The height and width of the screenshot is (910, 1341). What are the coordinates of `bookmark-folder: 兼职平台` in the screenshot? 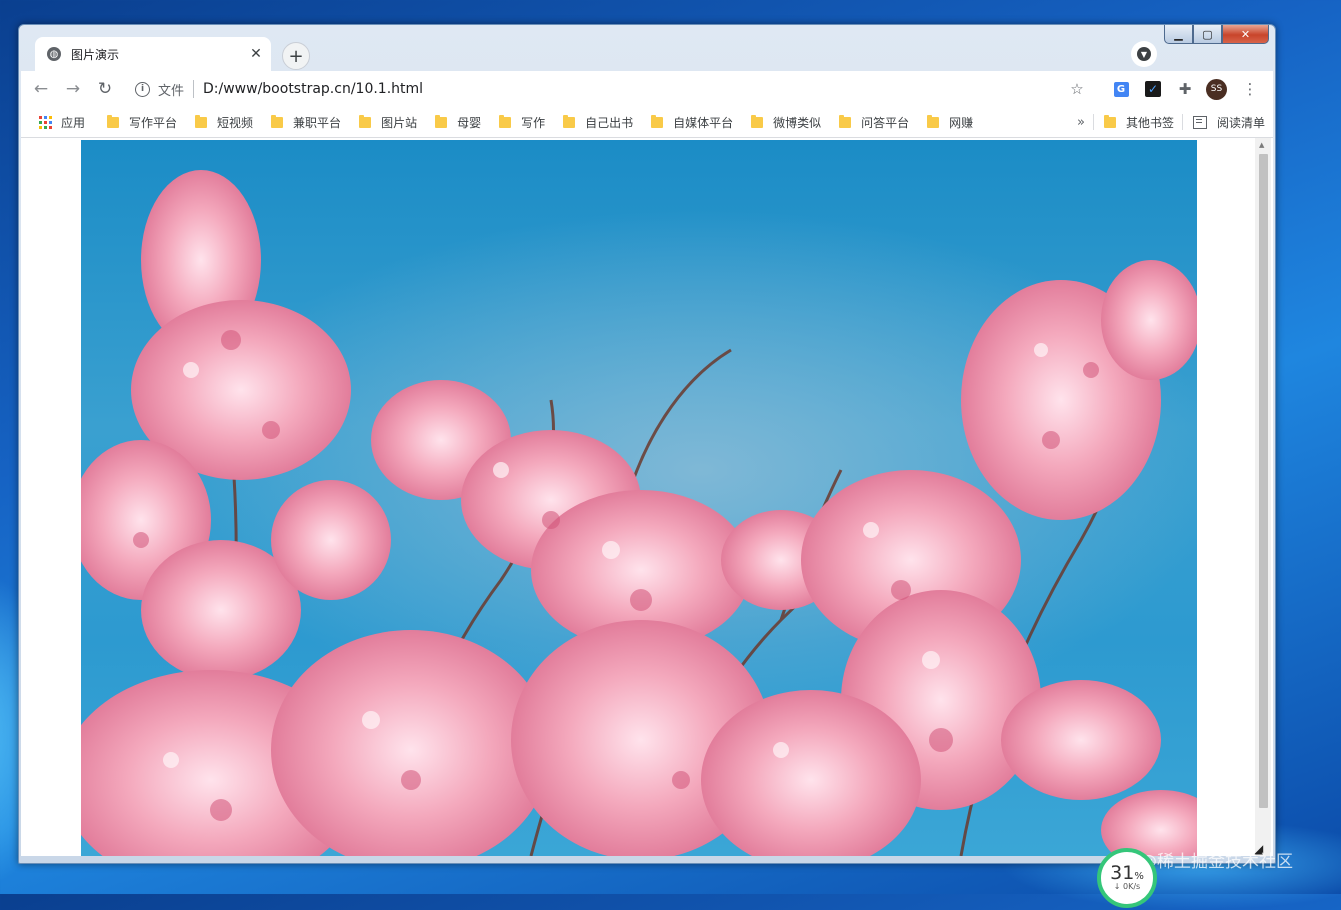 It's located at (297, 122).